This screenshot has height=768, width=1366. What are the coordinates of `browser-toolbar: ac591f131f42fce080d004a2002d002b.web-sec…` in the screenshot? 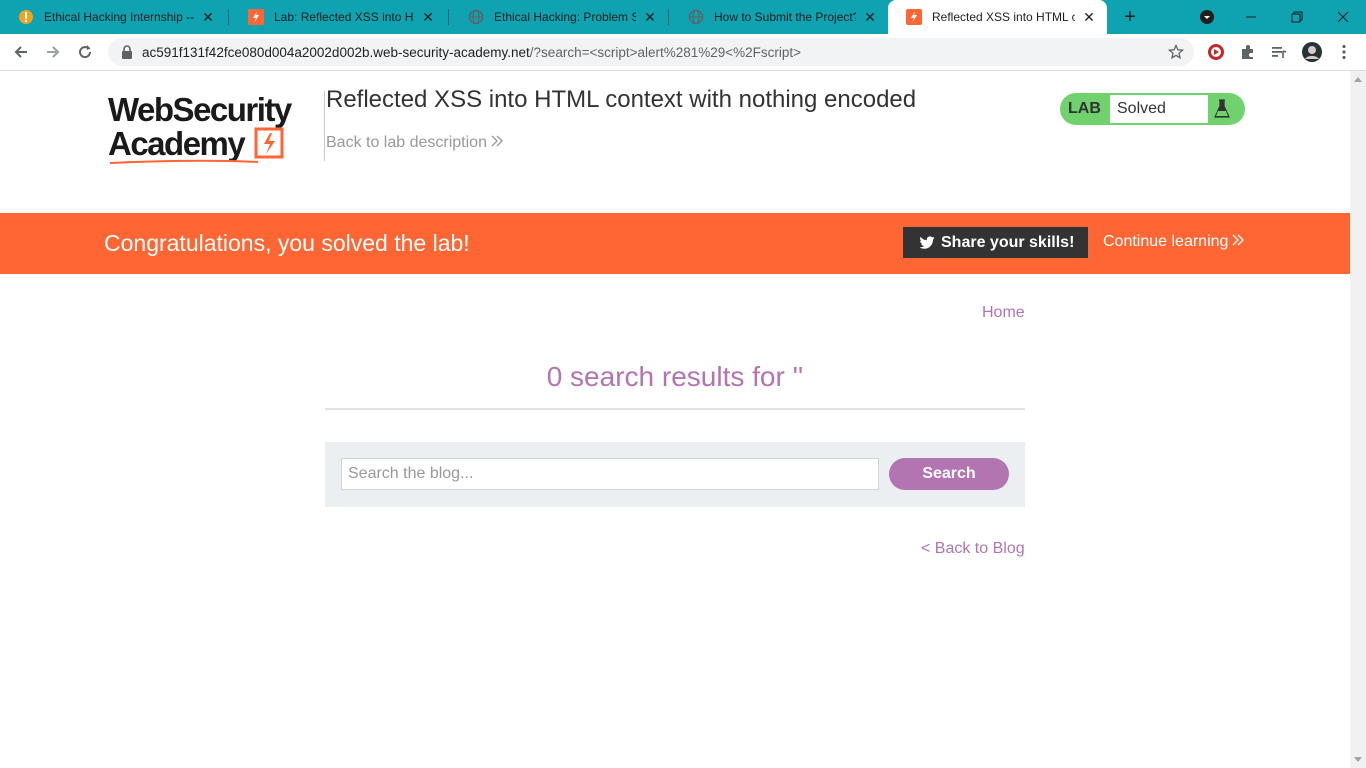 It's located at (683, 52).